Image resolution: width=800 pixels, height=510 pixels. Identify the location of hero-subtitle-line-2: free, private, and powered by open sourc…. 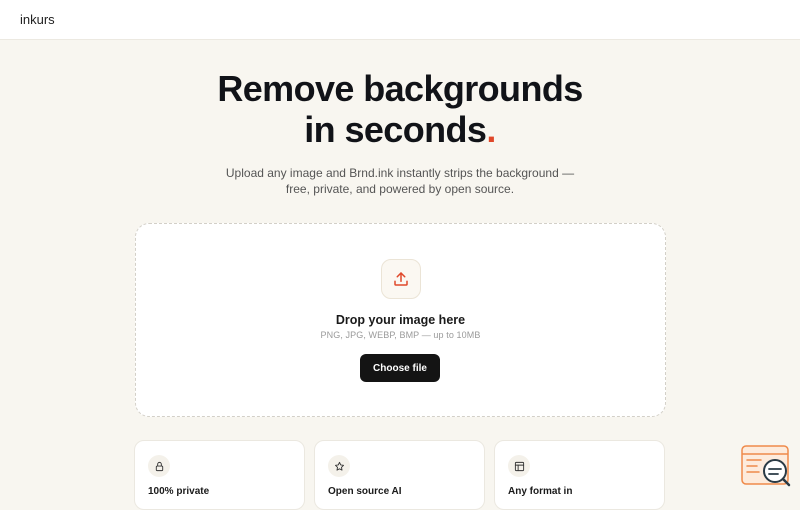
(400, 189).